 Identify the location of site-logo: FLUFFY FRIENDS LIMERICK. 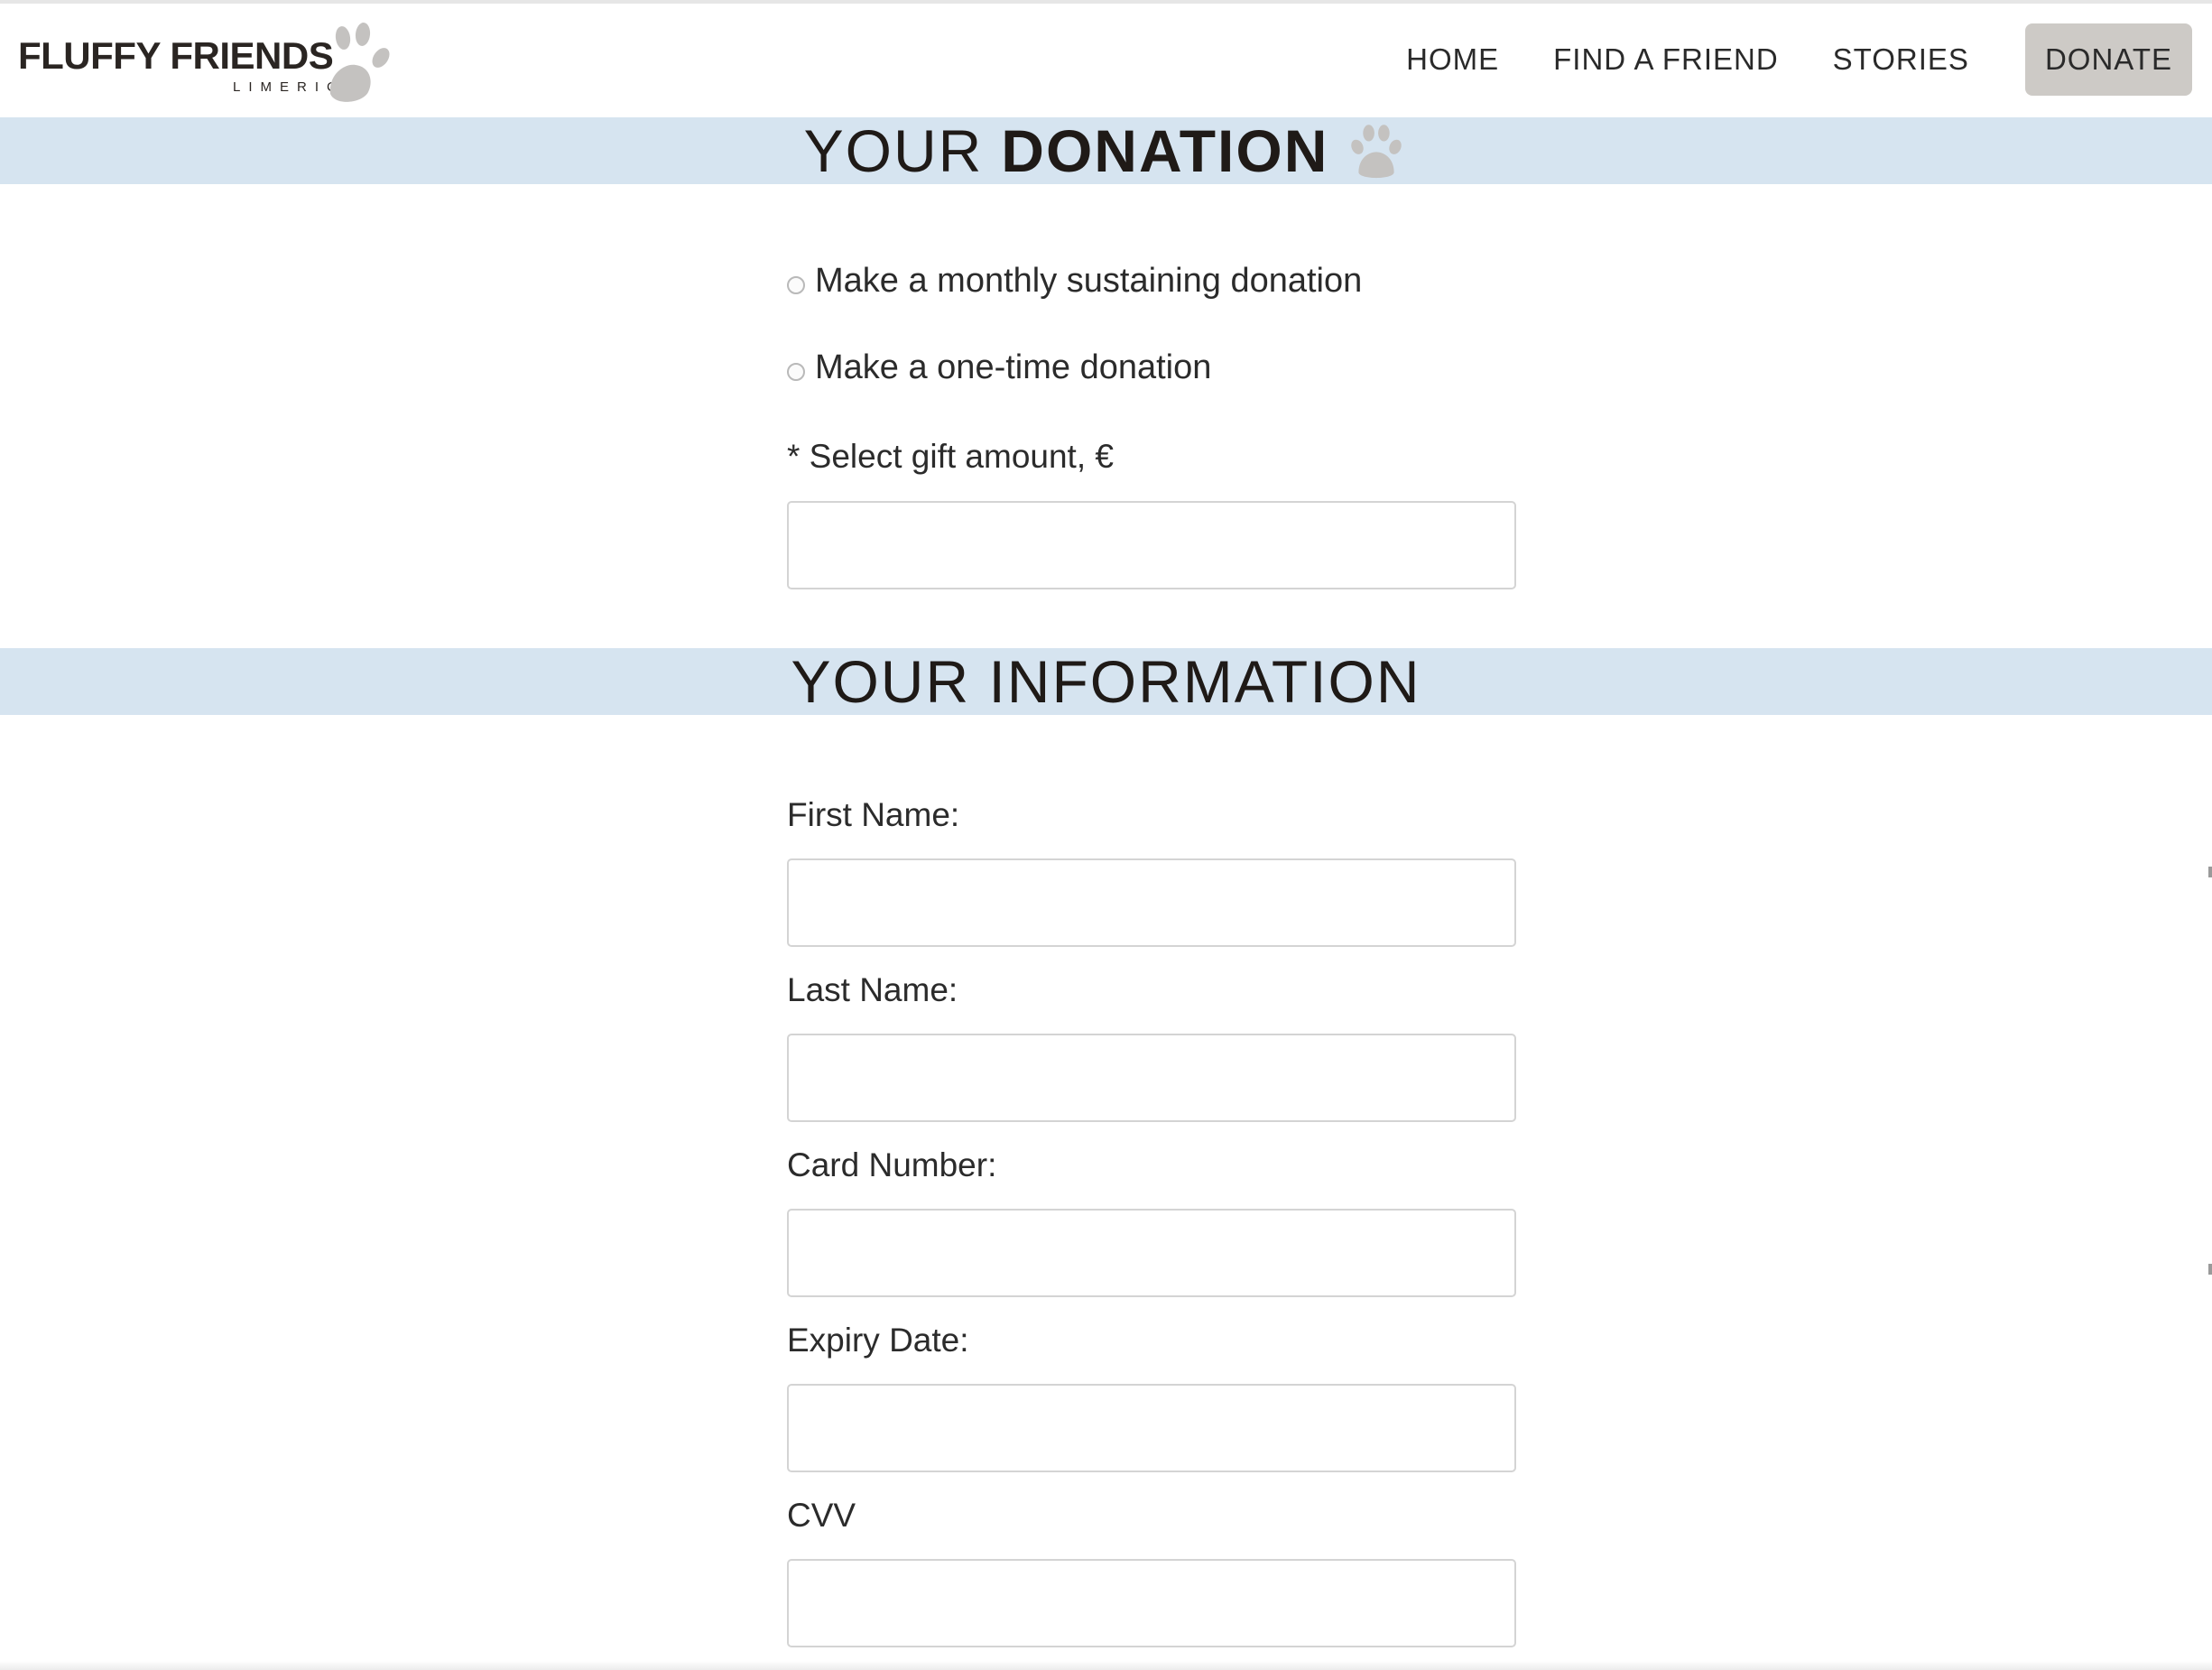
(207, 60).